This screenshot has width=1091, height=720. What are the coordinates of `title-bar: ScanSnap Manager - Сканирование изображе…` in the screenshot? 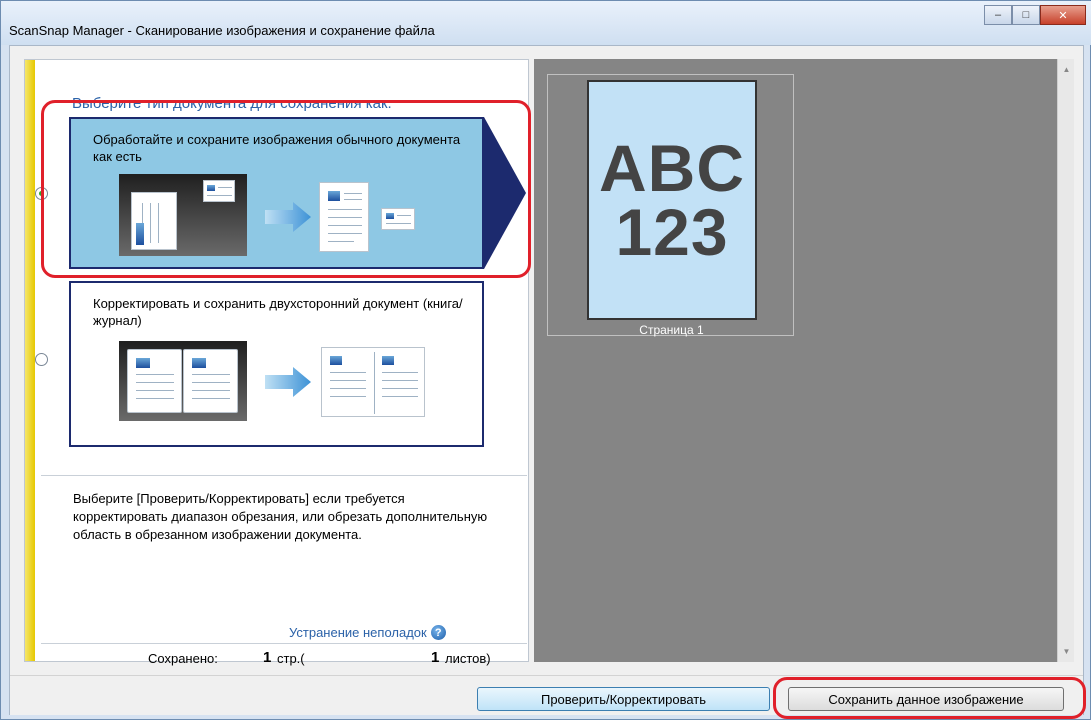 It's located at (546, 23).